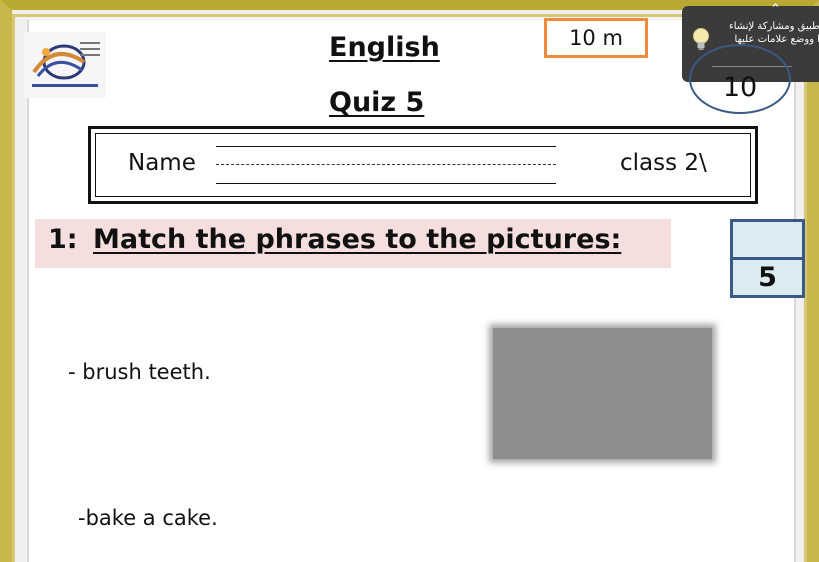  I want to click on question-score-box: 5, so click(767, 258).